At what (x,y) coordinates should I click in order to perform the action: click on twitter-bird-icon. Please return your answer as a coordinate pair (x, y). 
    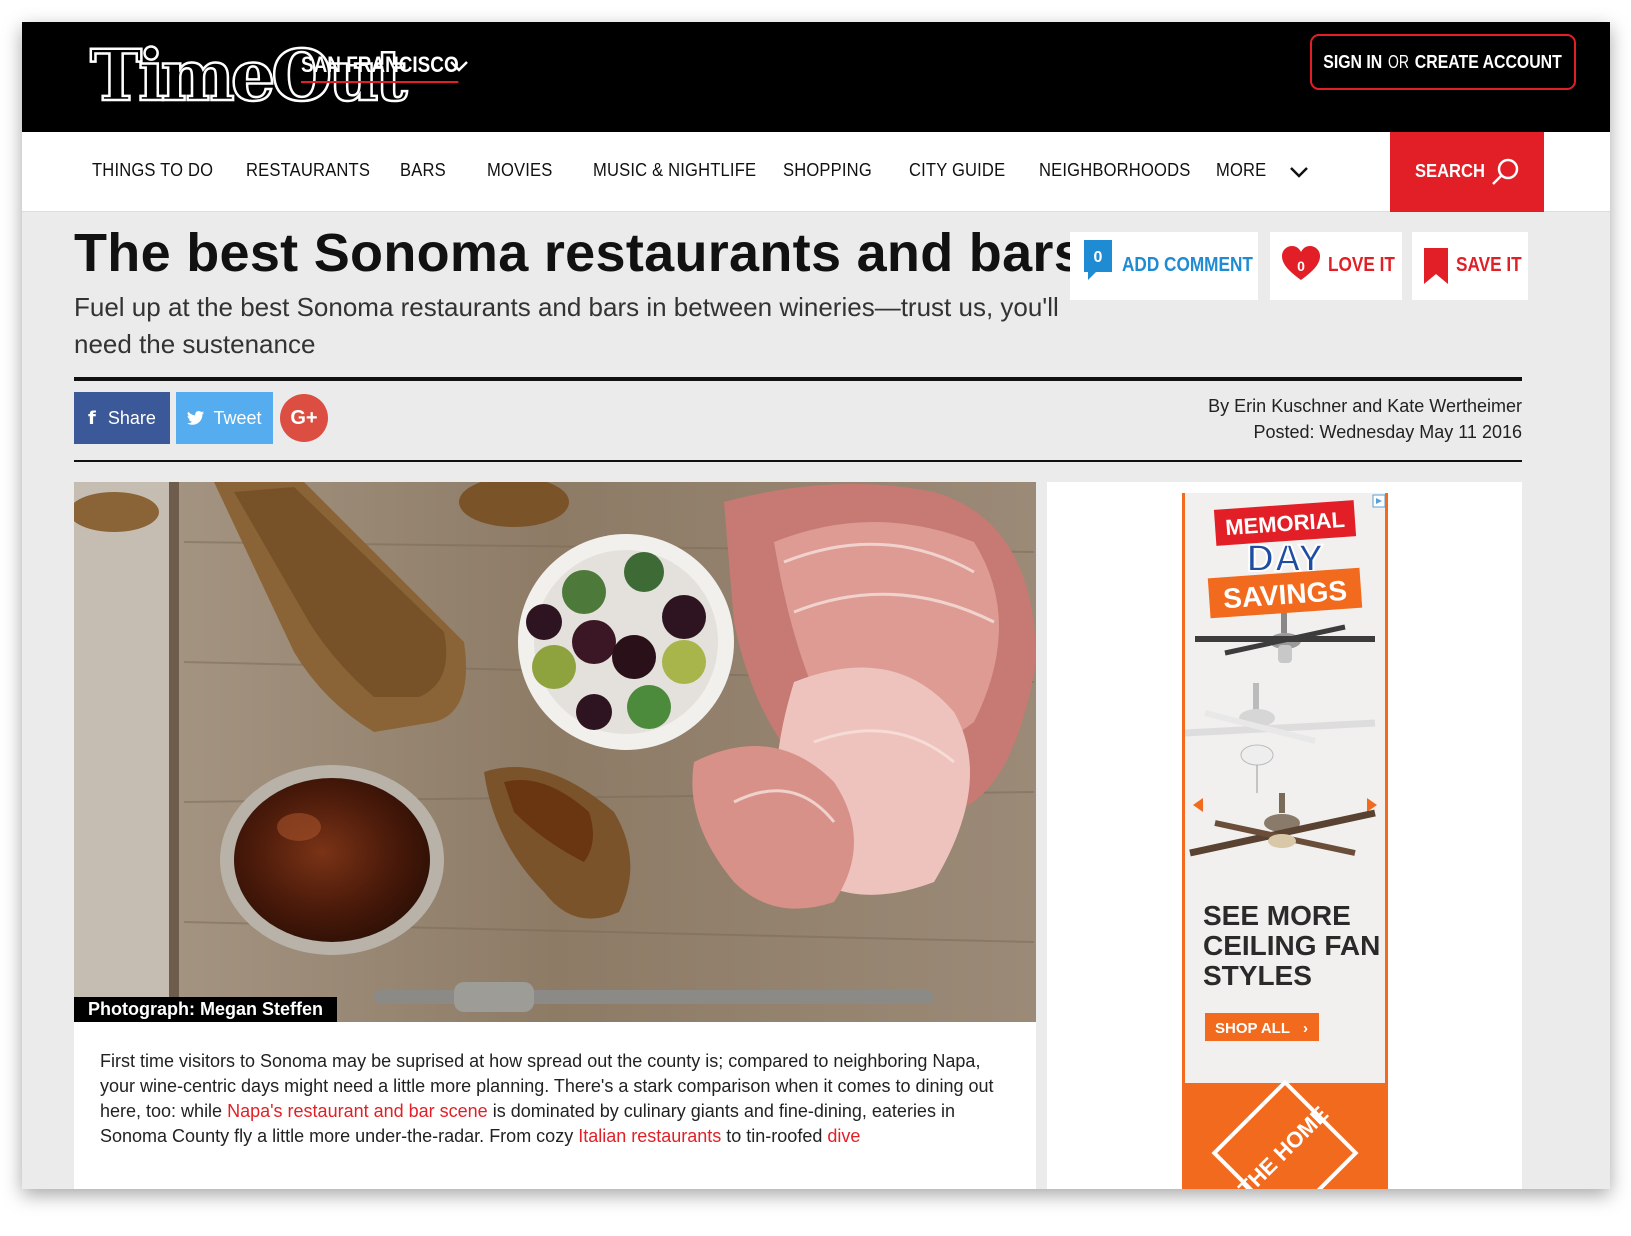
    Looking at the image, I should click on (196, 418).